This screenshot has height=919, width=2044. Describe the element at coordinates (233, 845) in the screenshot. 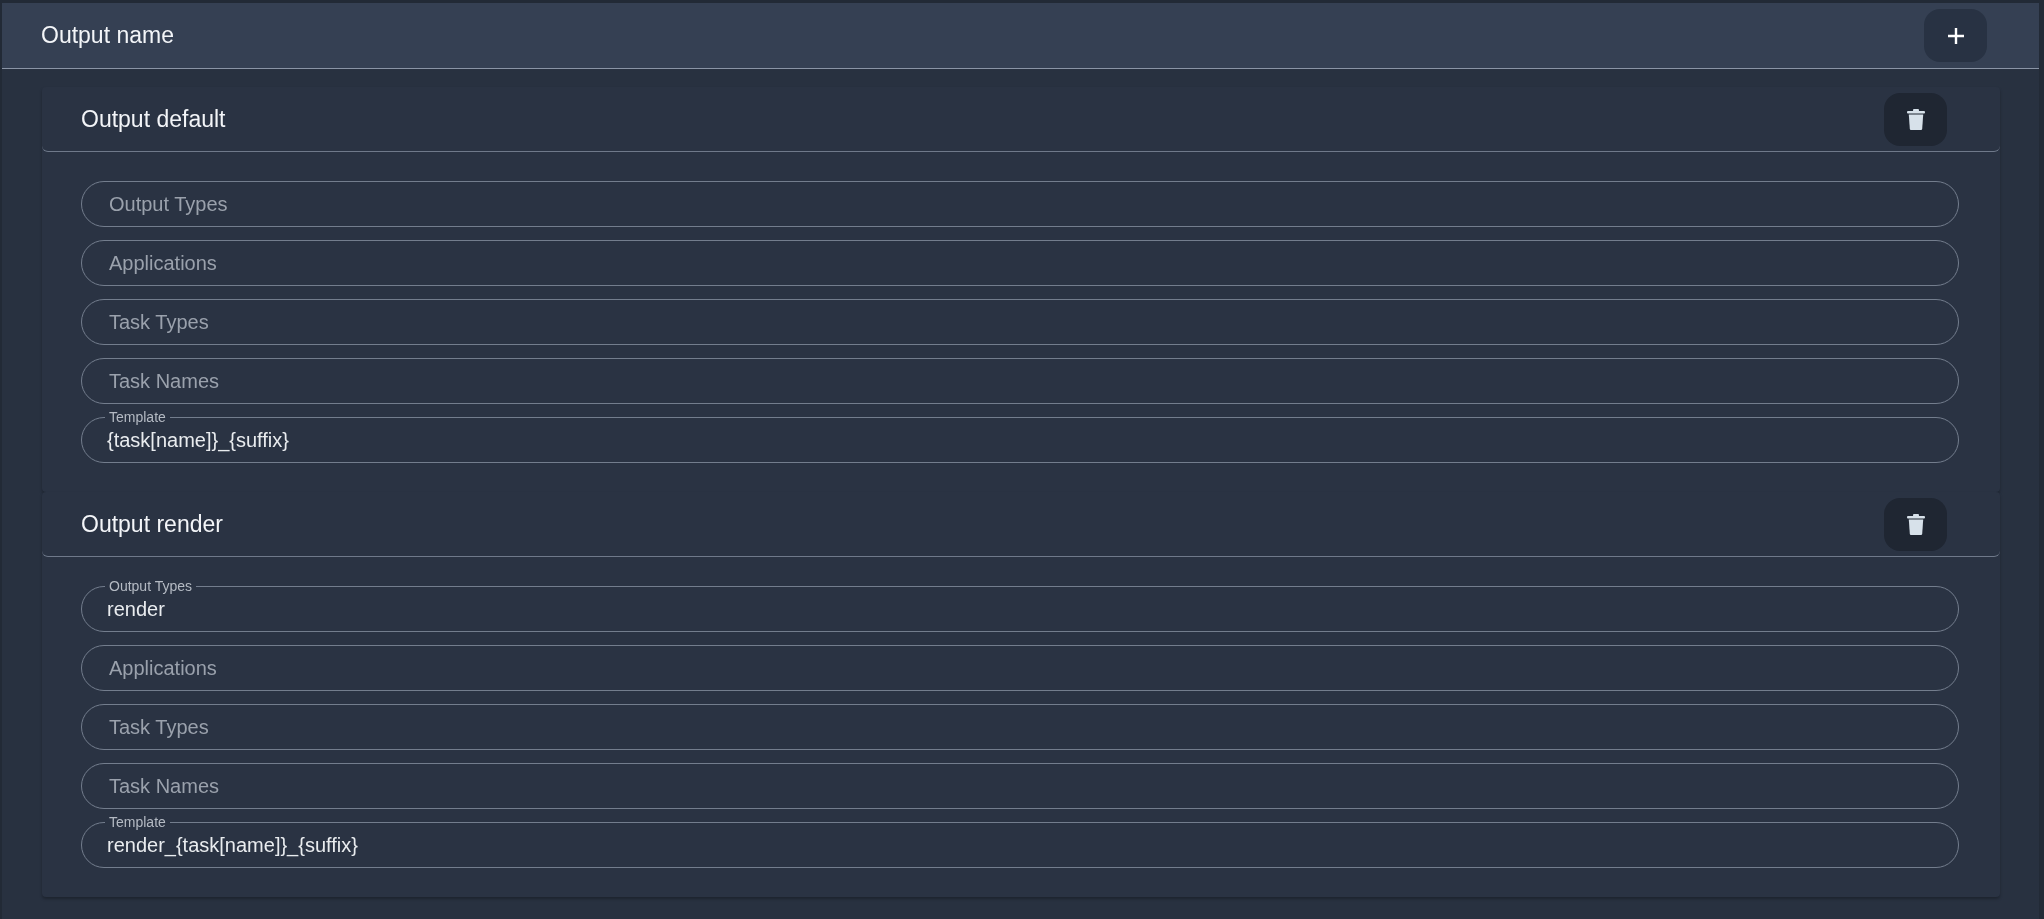

I see `field-value: render_{task[name]}_{suffix}` at that location.